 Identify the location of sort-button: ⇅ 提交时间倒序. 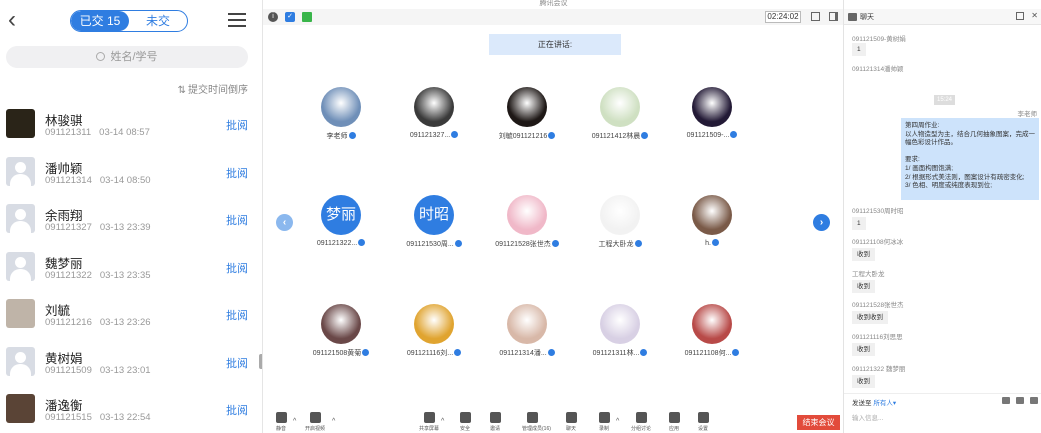
(213, 88).